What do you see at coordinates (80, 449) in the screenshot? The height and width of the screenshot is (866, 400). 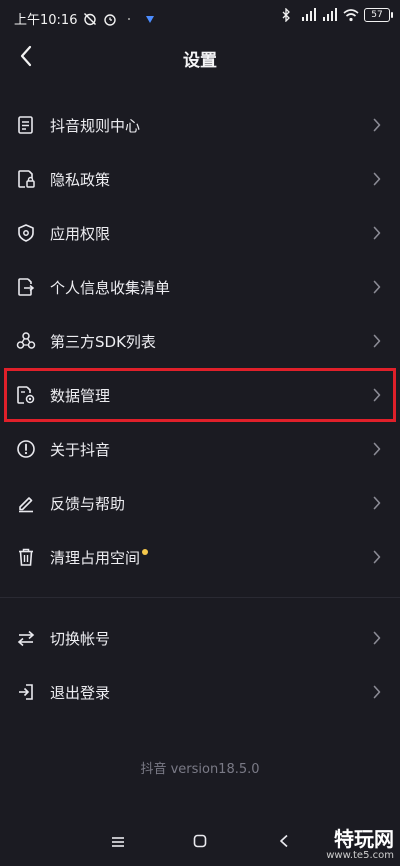 I see `menu-item-label: 关于抖音` at bounding box center [80, 449].